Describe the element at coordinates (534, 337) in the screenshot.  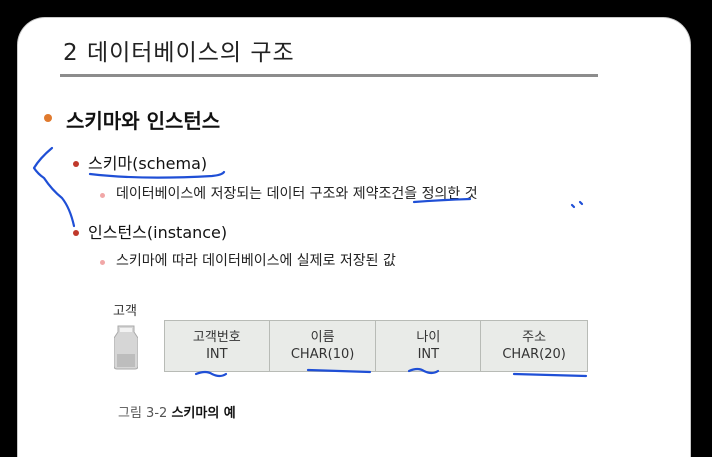
I see `column-name: 주소` at that location.